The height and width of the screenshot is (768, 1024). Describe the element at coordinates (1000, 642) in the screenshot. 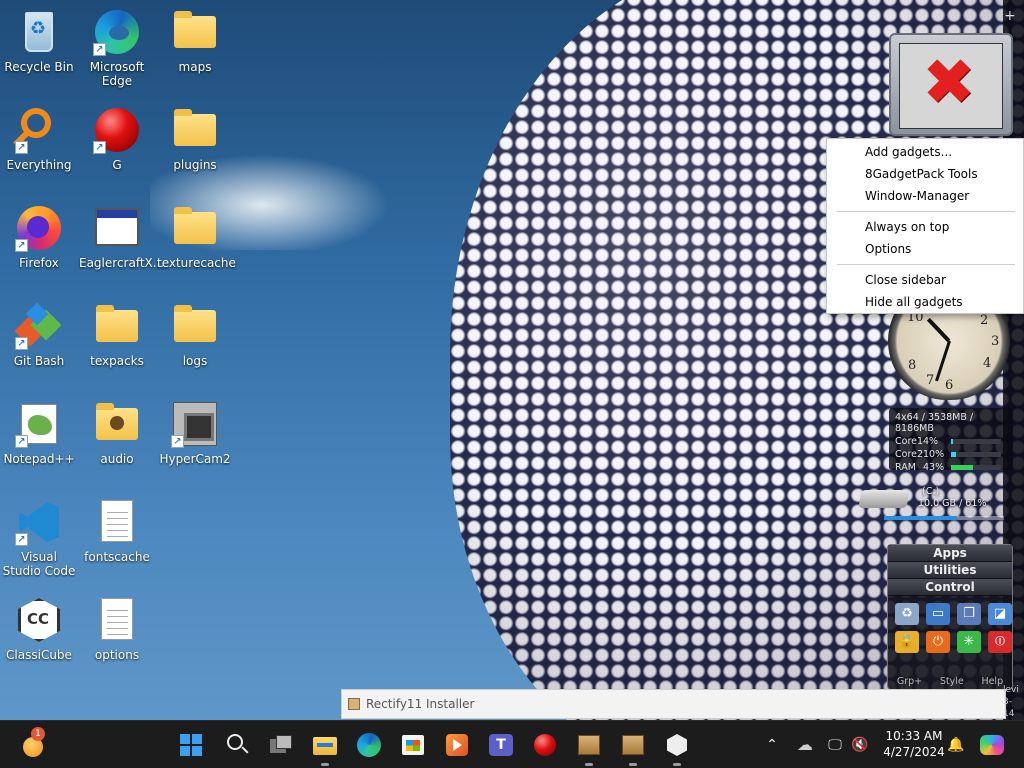

I see `shutdown-icon: ⏼` at that location.